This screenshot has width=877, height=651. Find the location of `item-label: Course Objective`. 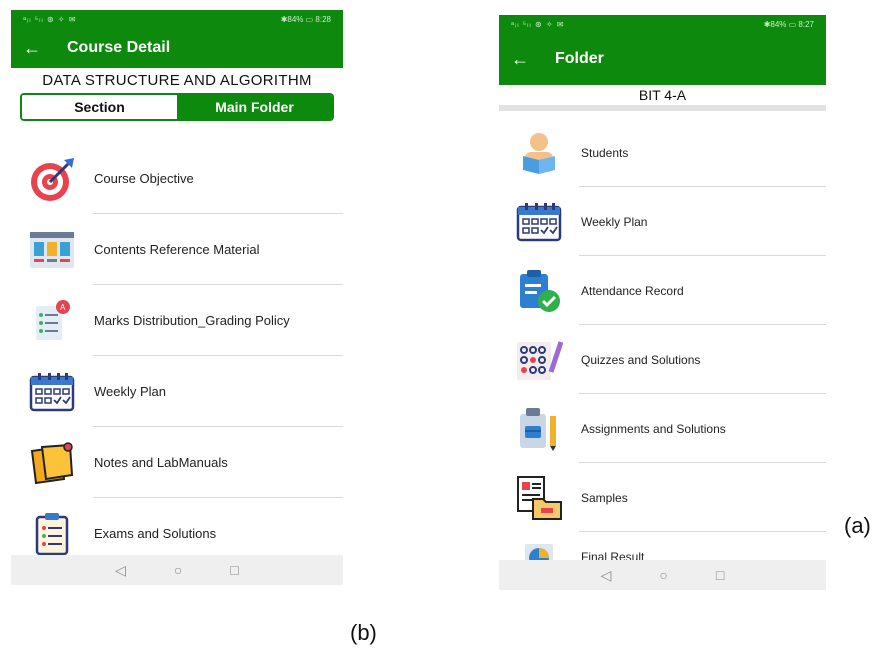

item-label: Course Objective is located at coordinates (144, 178).